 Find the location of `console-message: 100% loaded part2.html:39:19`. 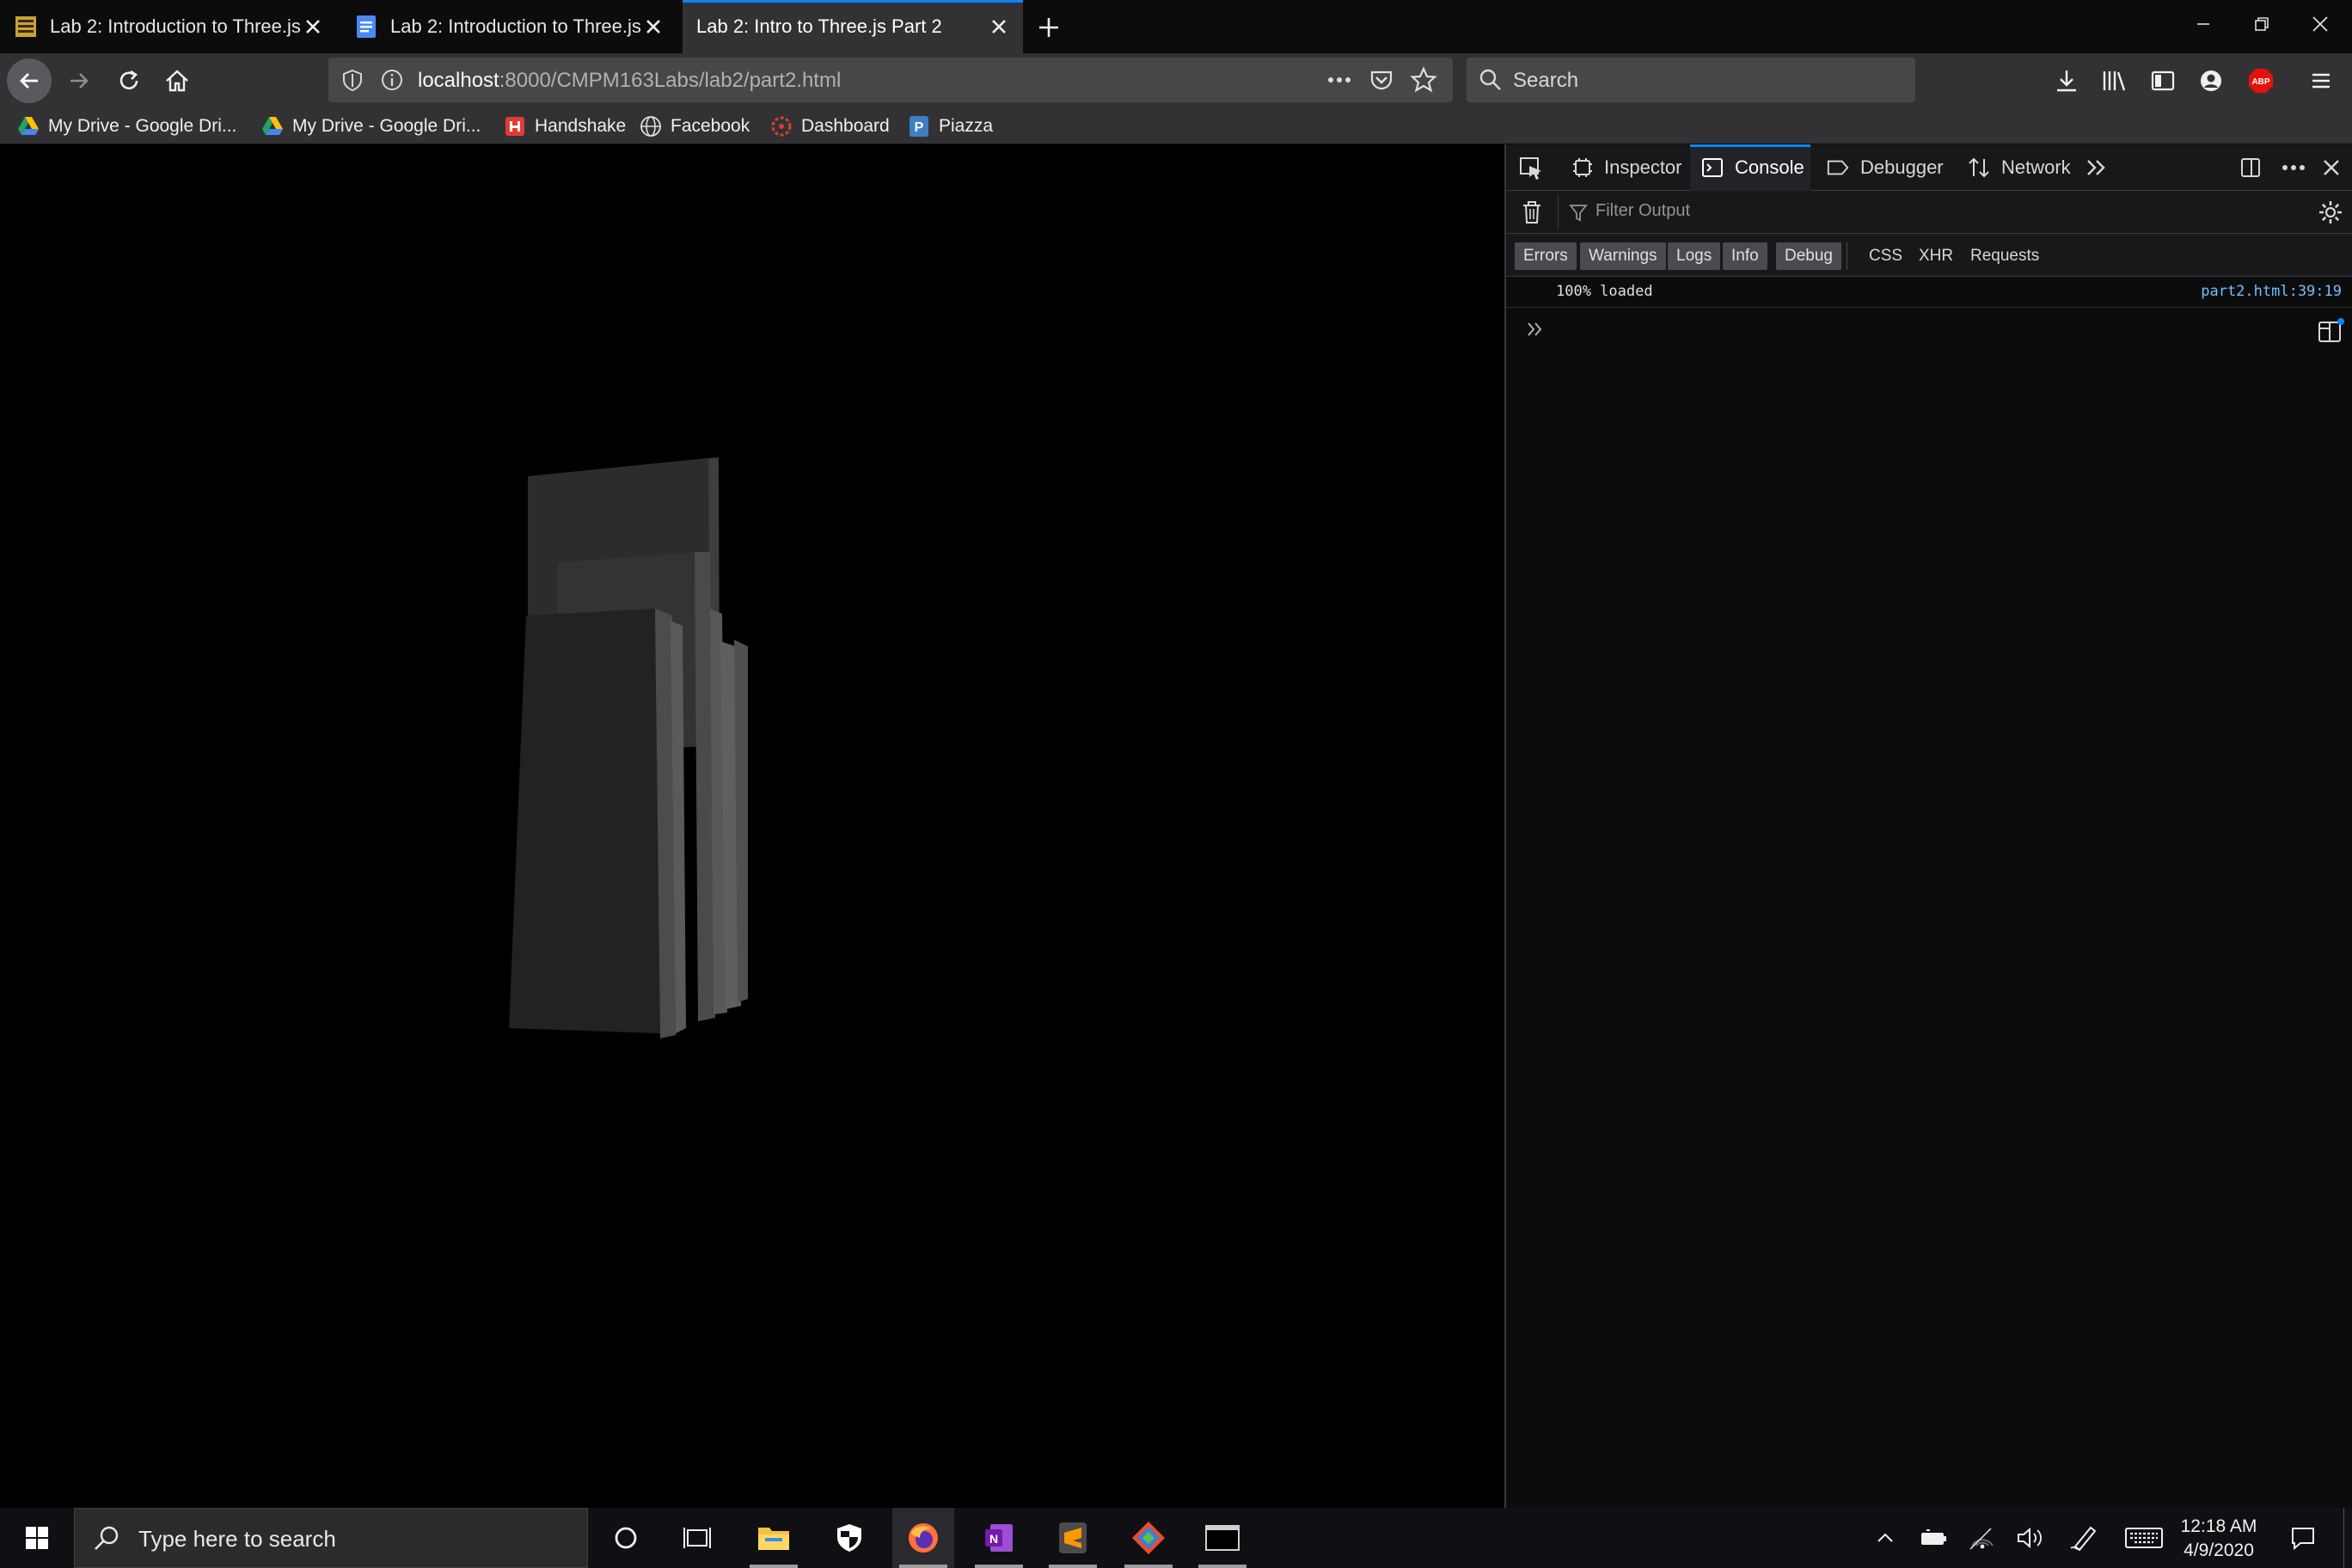

console-message: 100% loaded part2.html:39:19 is located at coordinates (1929, 292).